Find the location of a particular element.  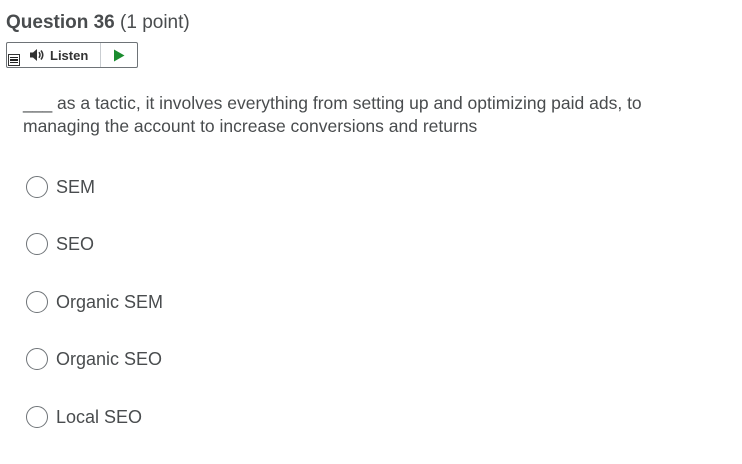

menu-icon is located at coordinates (14, 60).